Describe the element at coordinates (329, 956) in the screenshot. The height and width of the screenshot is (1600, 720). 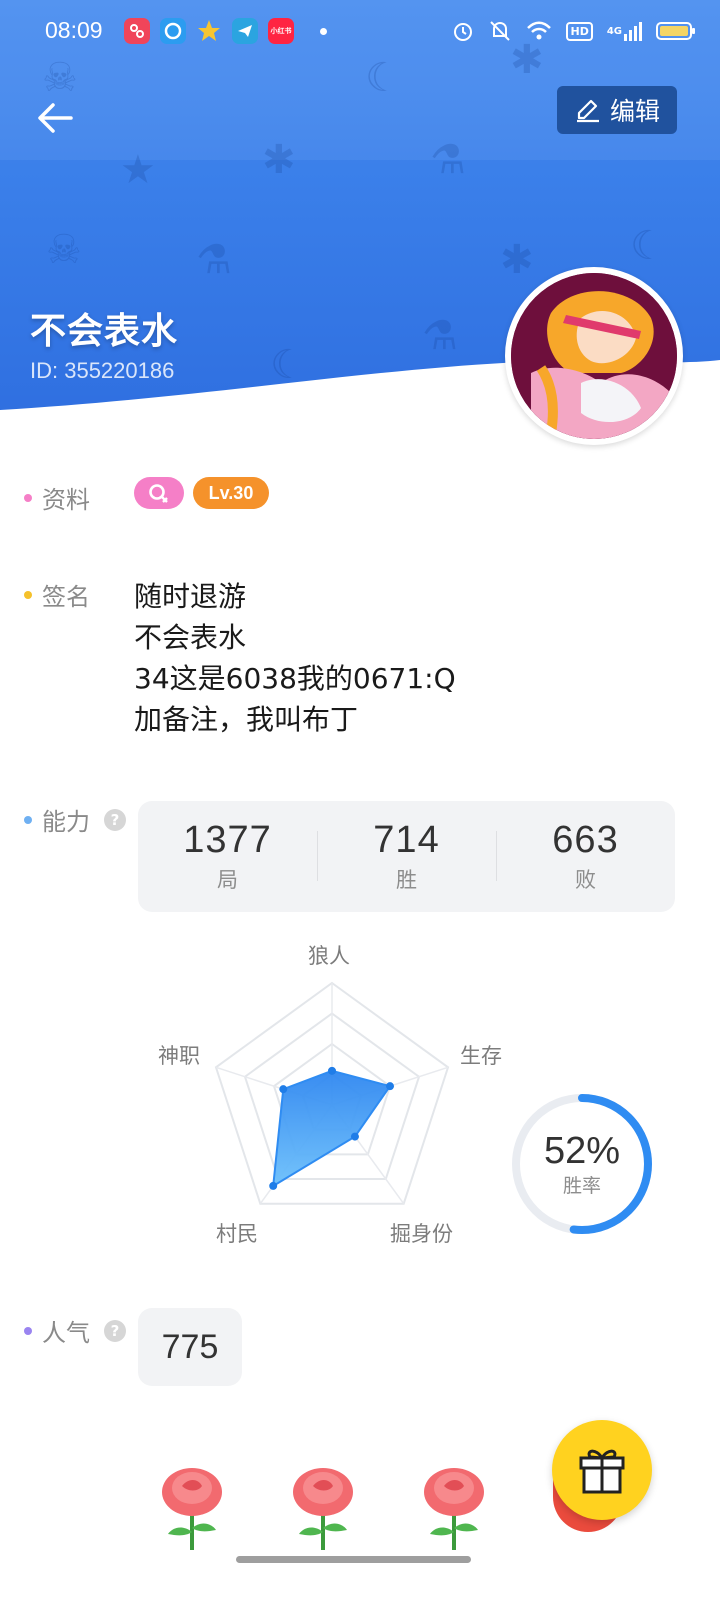
I see `radar-axis-label: 狼人` at that location.